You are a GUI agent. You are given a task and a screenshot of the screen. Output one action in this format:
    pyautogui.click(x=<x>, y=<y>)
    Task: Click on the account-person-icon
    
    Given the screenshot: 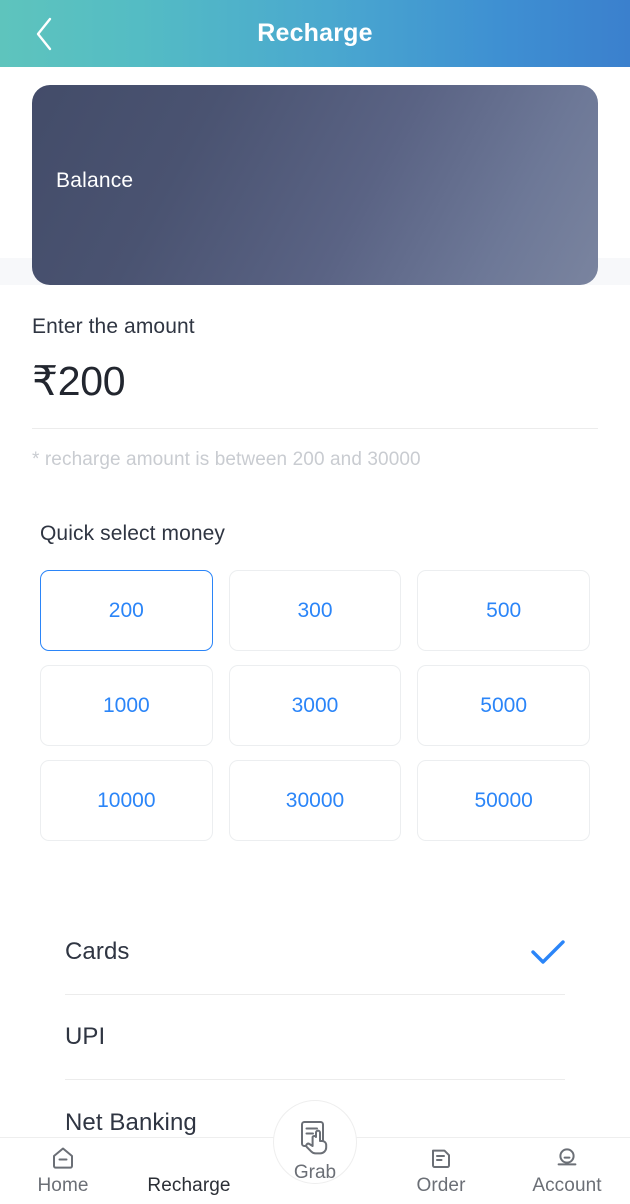 What is the action you would take?
    pyautogui.click(x=567, y=1158)
    